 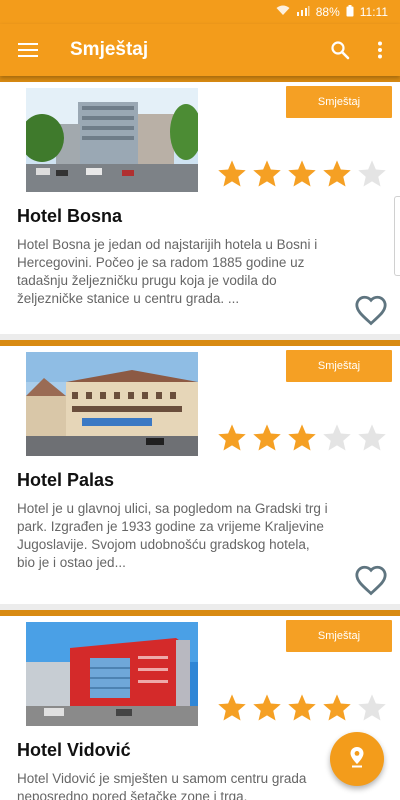 I want to click on signal-icon, so click(x=303, y=12).